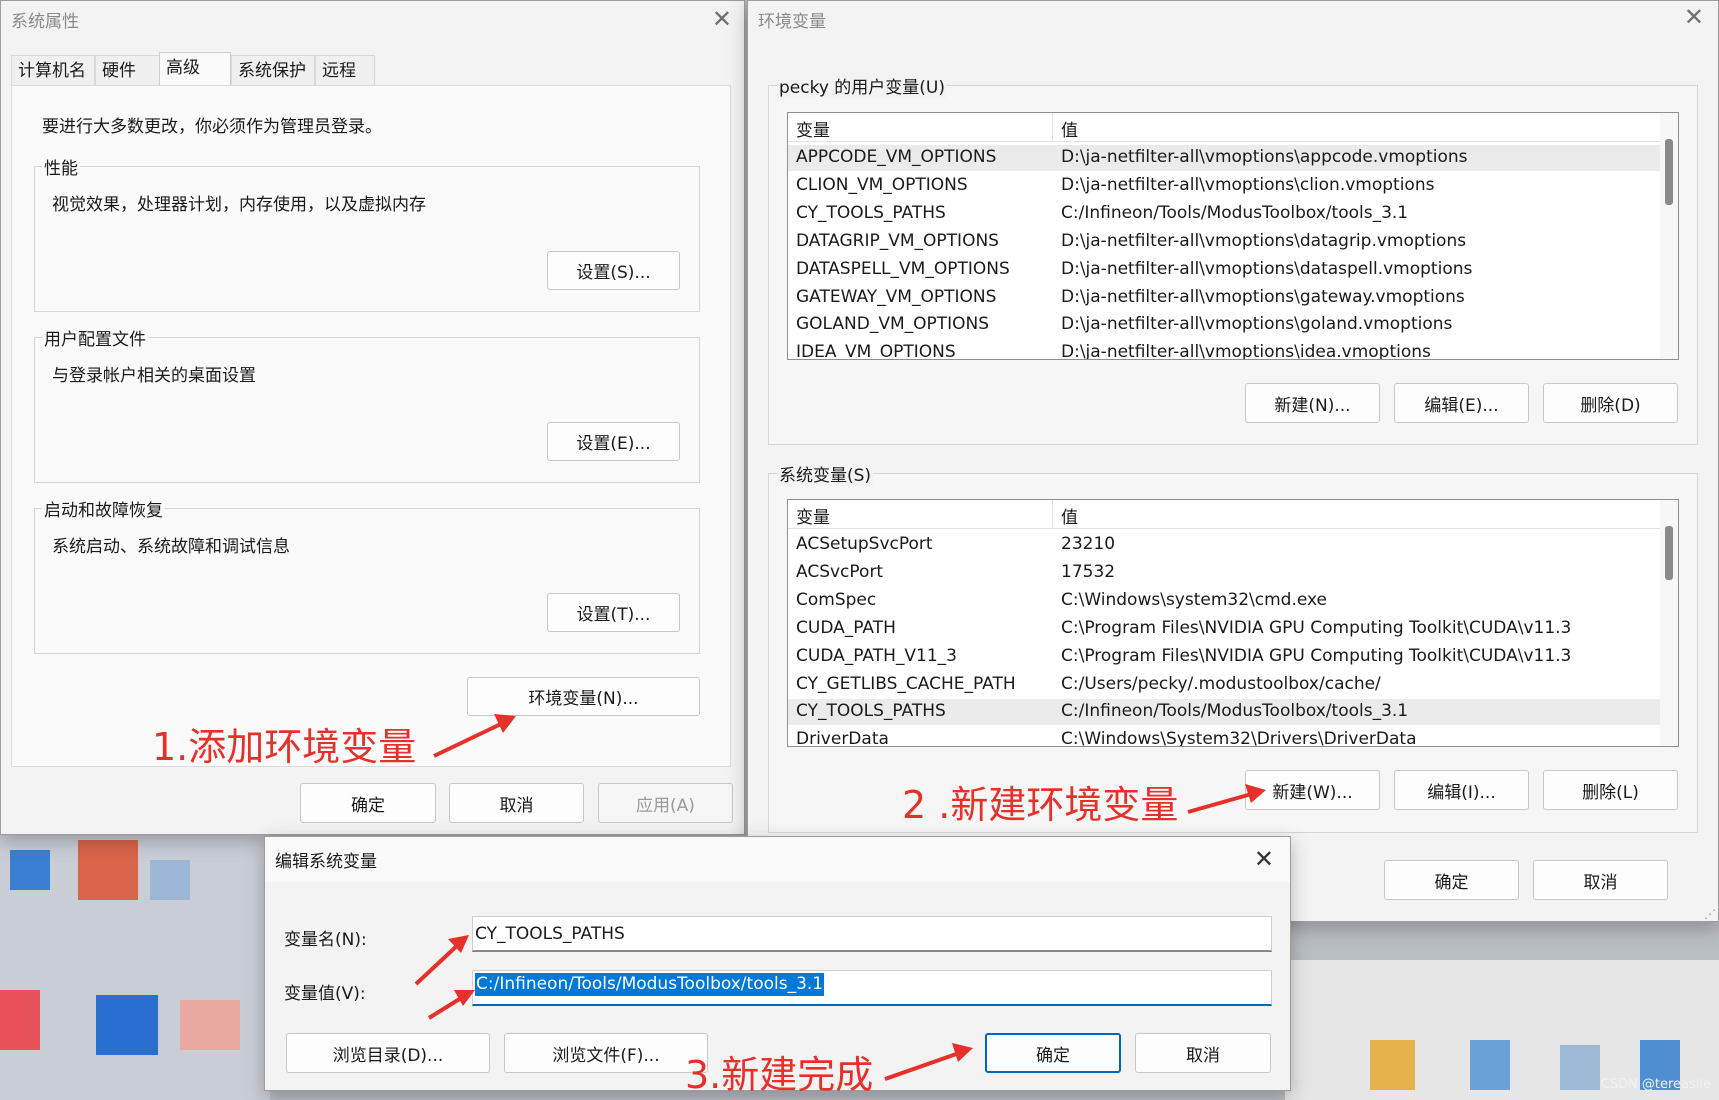 The image size is (1719, 1100). Describe the element at coordinates (665, 803) in the screenshot. I see `system-properties-apply-button: 应用(A)` at that location.